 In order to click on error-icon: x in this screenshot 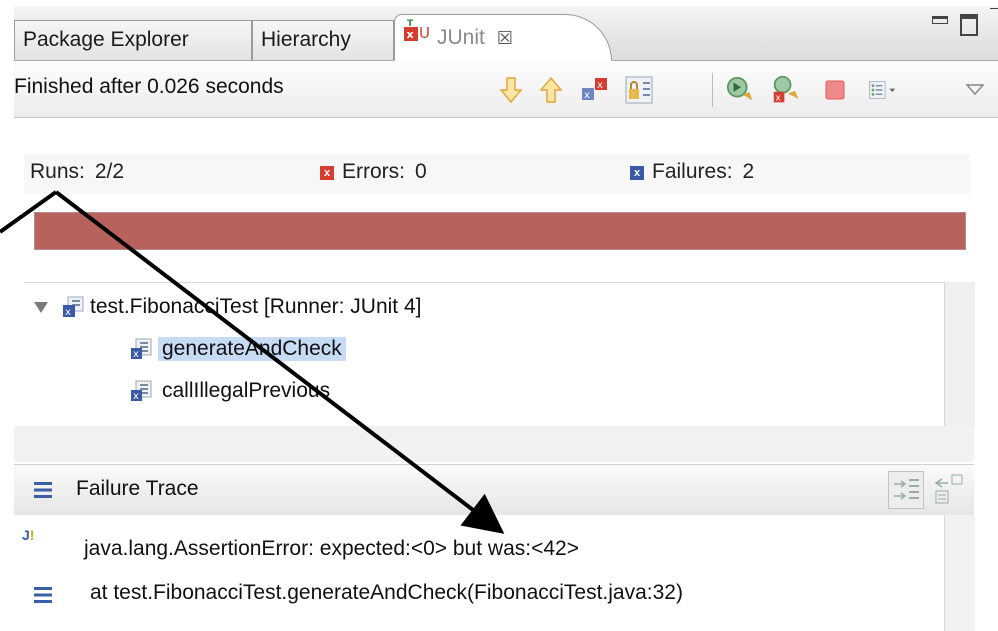, I will do `click(327, 173)`.